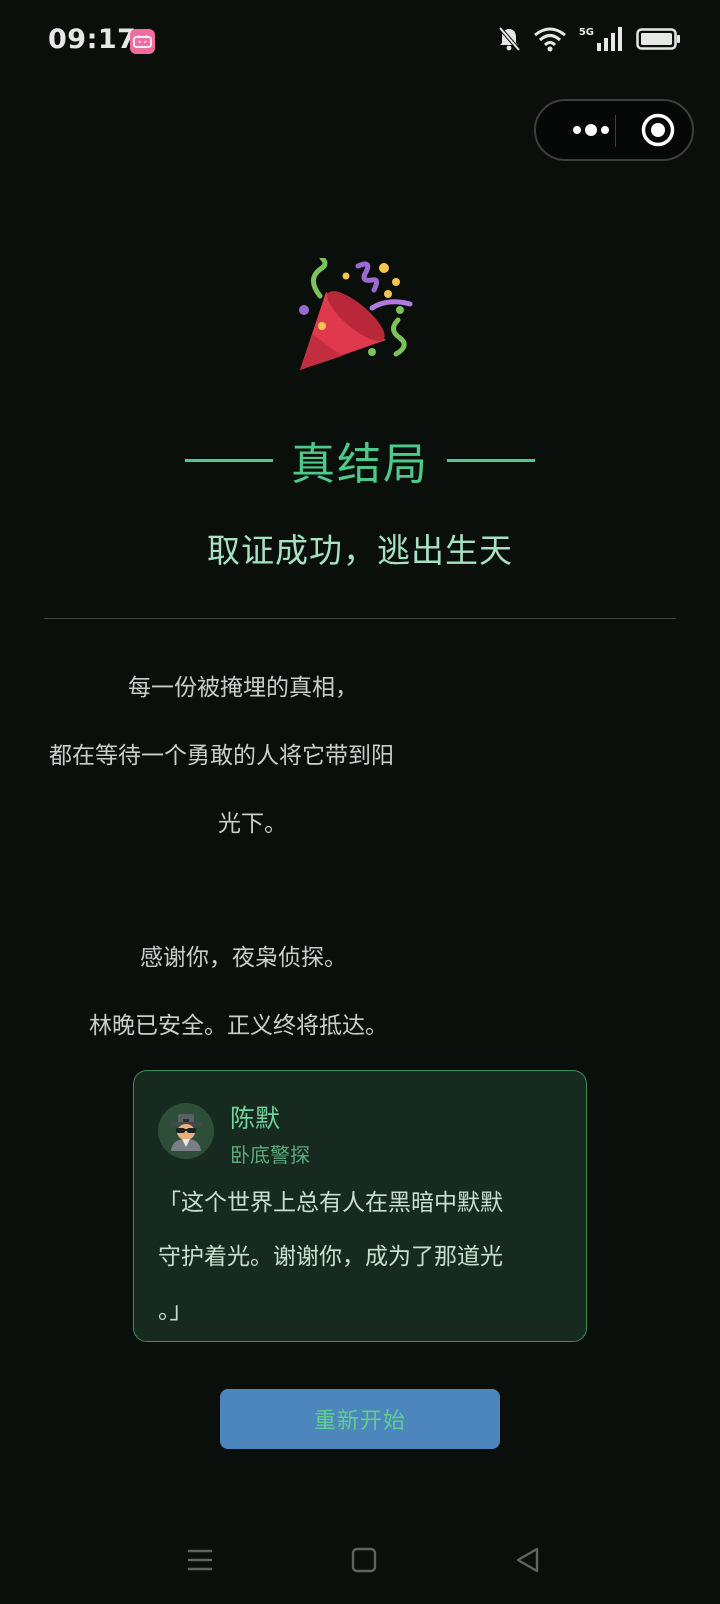  What do you see at coordinates (243, 688) in the screenshot?
I see `story-line: 每一份被掩埋的真相，` at bounding box center [243, 688].